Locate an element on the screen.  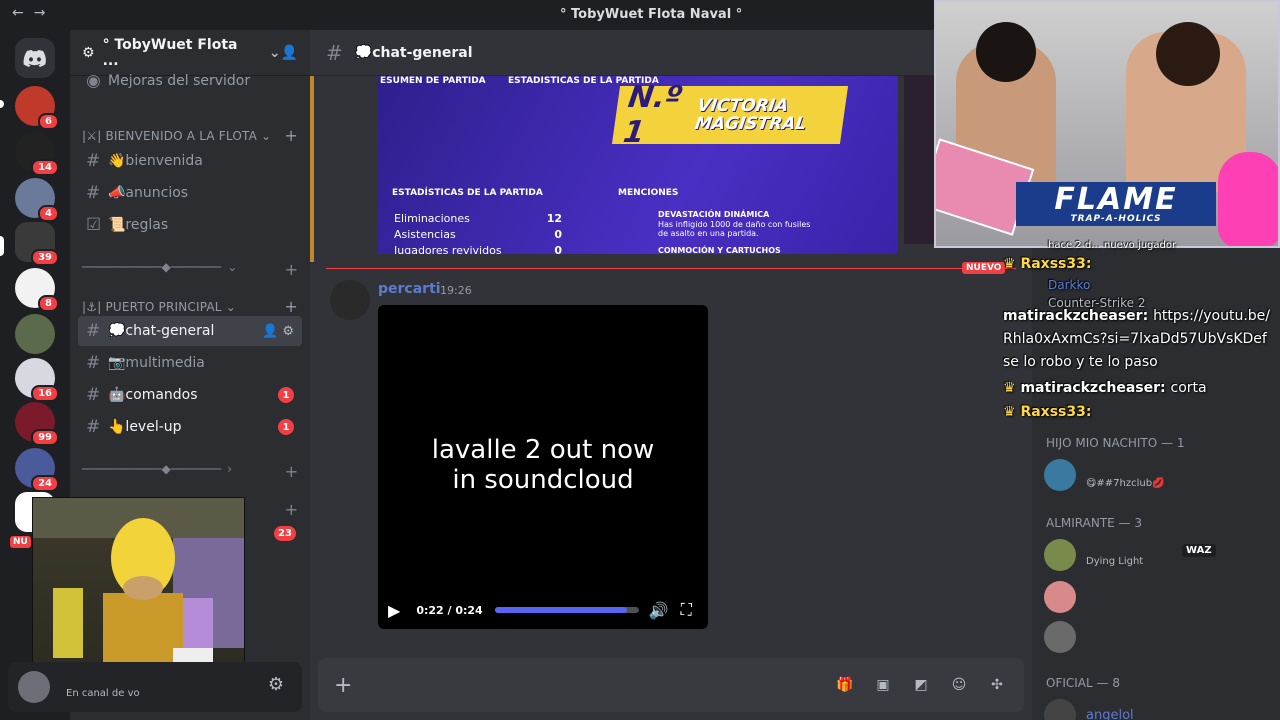
channel-chat-general: # 💭chat-general 👤 ⚙ is located at coordinates (190, 331).